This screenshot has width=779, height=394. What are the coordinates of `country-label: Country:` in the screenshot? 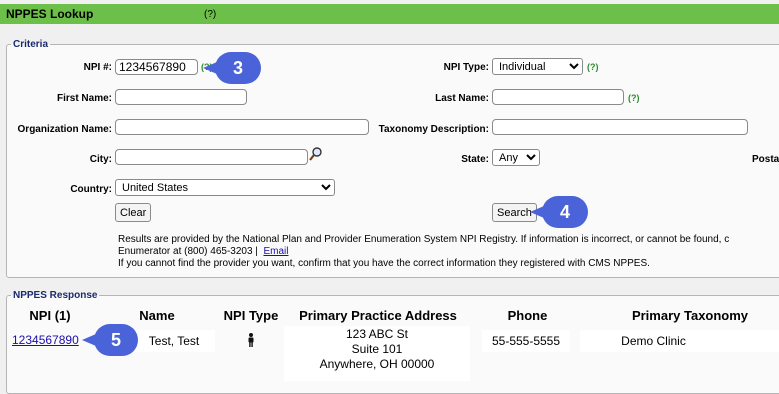 It's located at (91, 189).